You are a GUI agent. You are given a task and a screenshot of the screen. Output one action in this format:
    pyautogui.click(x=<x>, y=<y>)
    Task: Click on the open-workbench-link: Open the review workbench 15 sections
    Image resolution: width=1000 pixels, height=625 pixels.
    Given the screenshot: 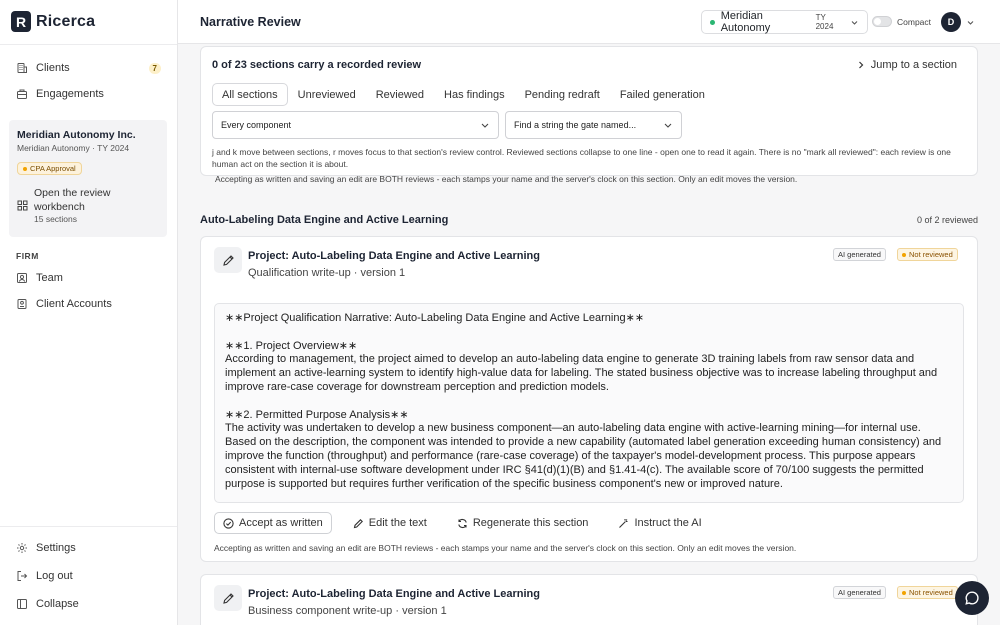 What is the action you would take?
    pyautogui.click(x=70, y=205)
    